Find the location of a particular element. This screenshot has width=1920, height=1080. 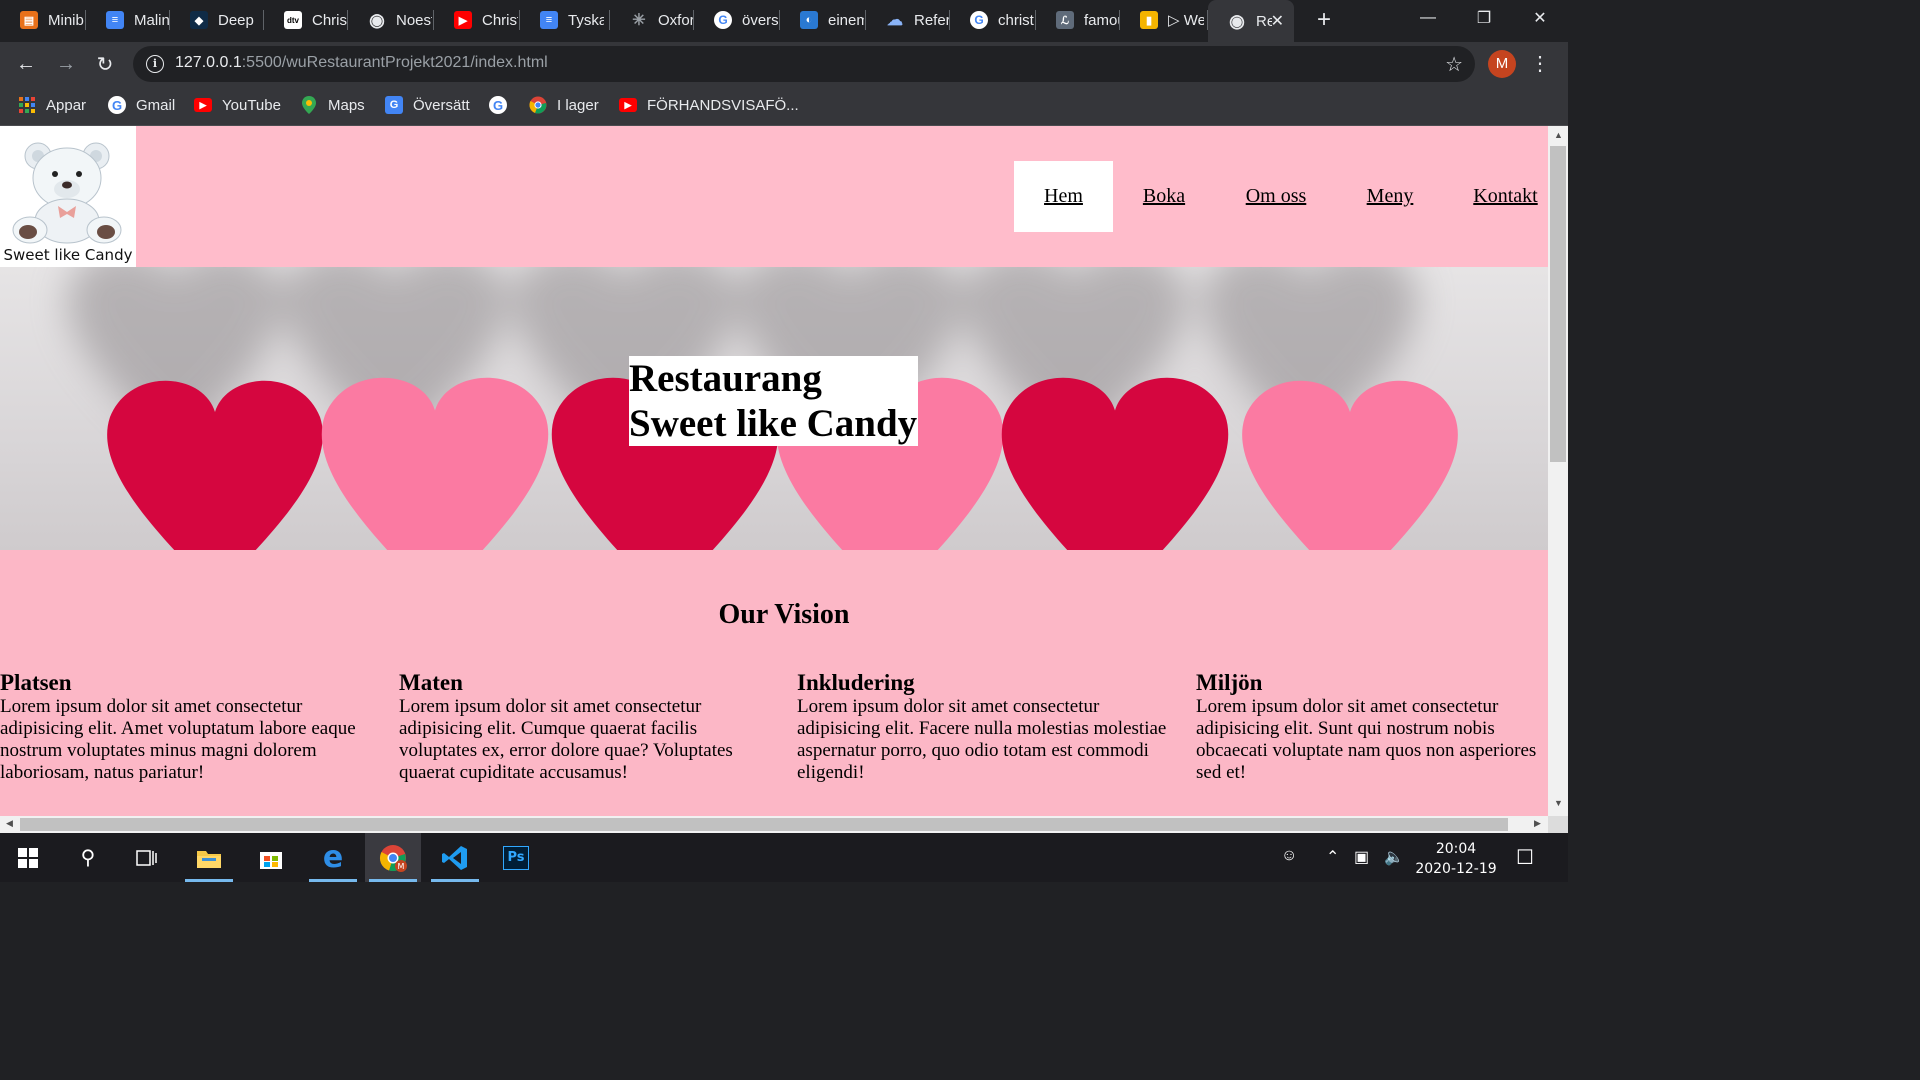

scroll-left-arrow-icon: ◀ is located at coordinates (9, 823).